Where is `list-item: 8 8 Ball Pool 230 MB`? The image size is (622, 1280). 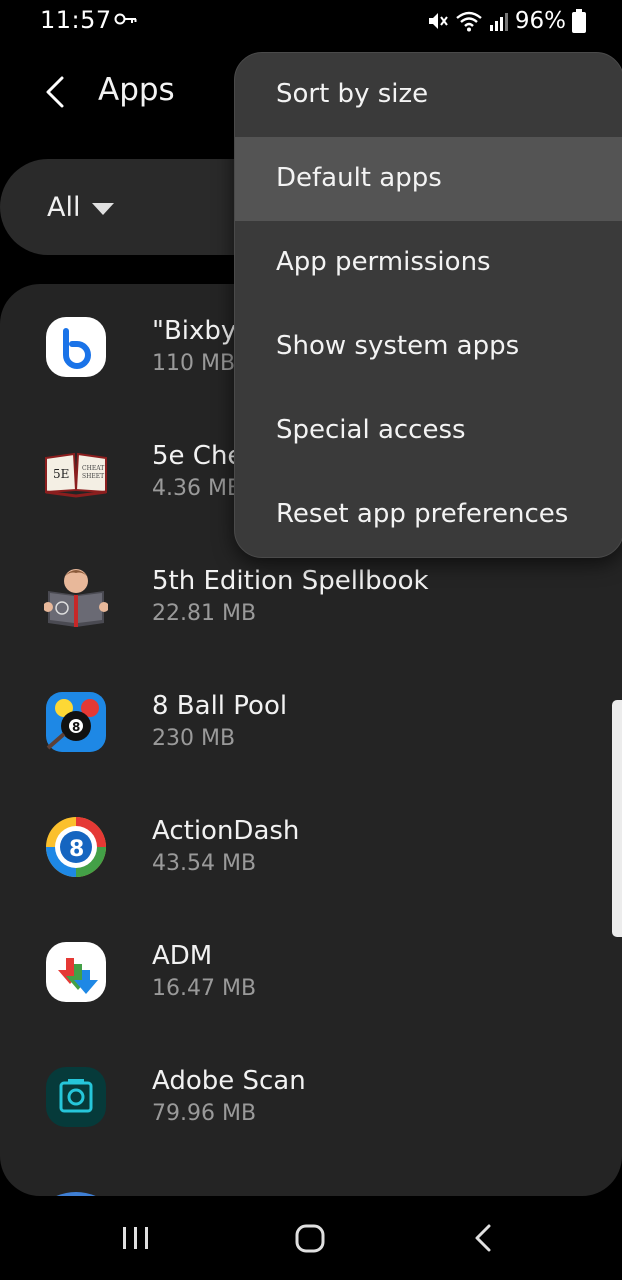 list-item: 8 8 Ball Pool 230 MB is located at coordinates (311, 721).